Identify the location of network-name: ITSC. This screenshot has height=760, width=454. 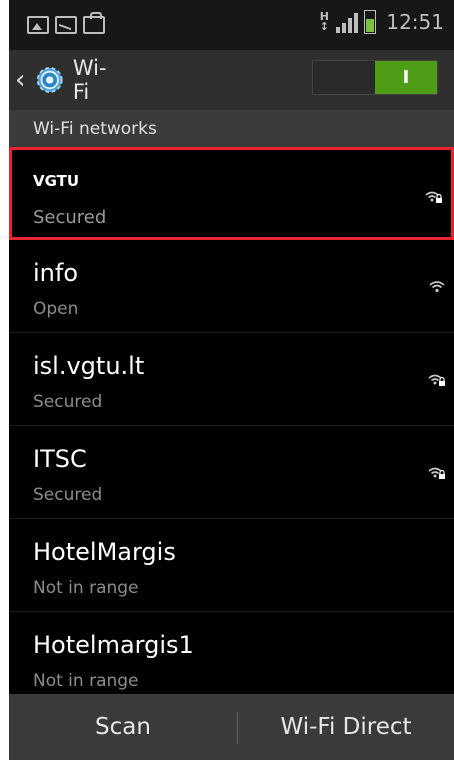
(60, 459).